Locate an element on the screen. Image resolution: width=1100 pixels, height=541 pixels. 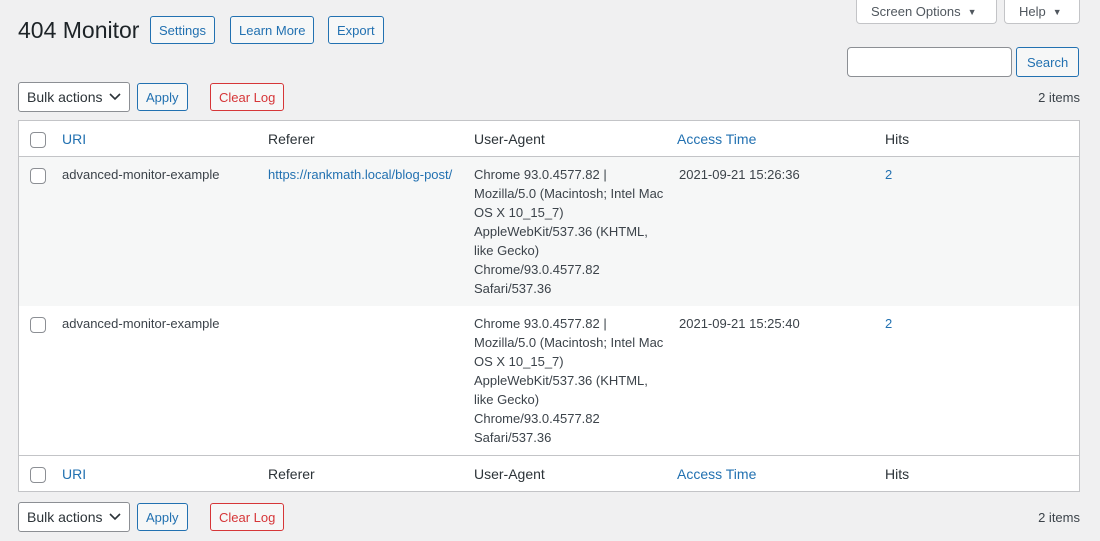
screen-options-toggle: Screen Options ▼ is located at coordinates (926, 12).